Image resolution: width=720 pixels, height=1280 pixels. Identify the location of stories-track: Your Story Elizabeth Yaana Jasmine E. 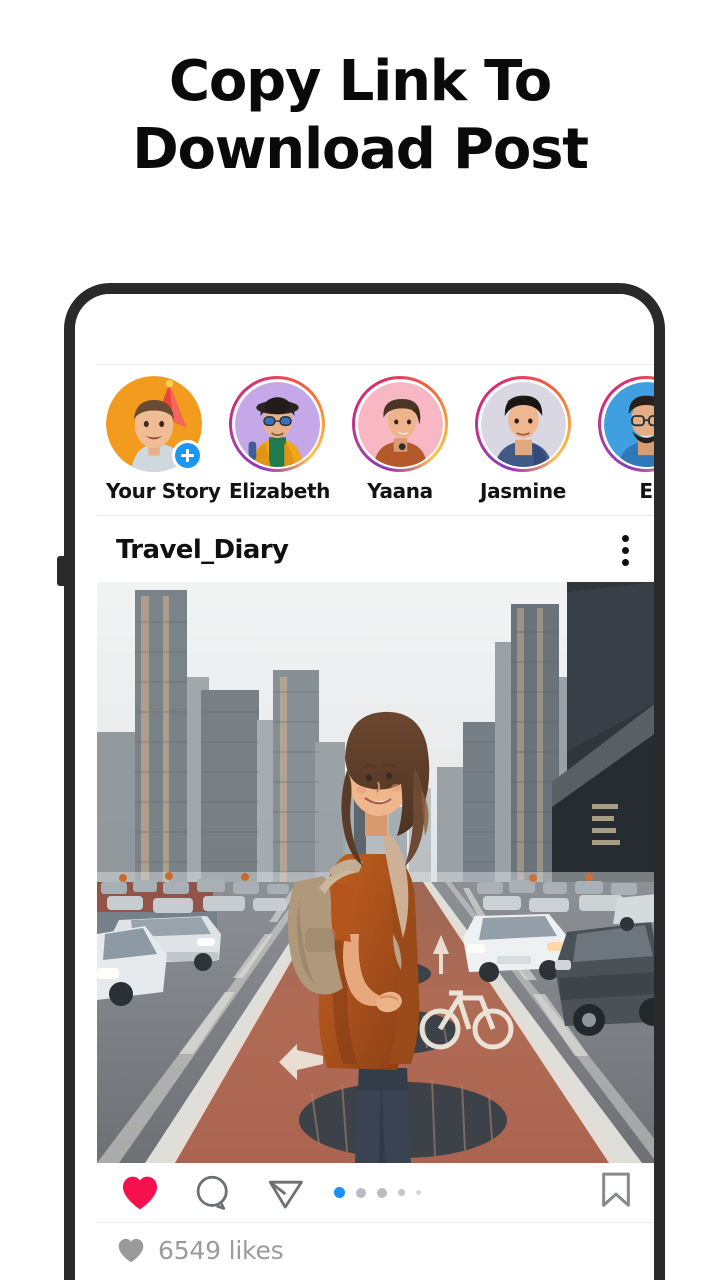
(375, 434).